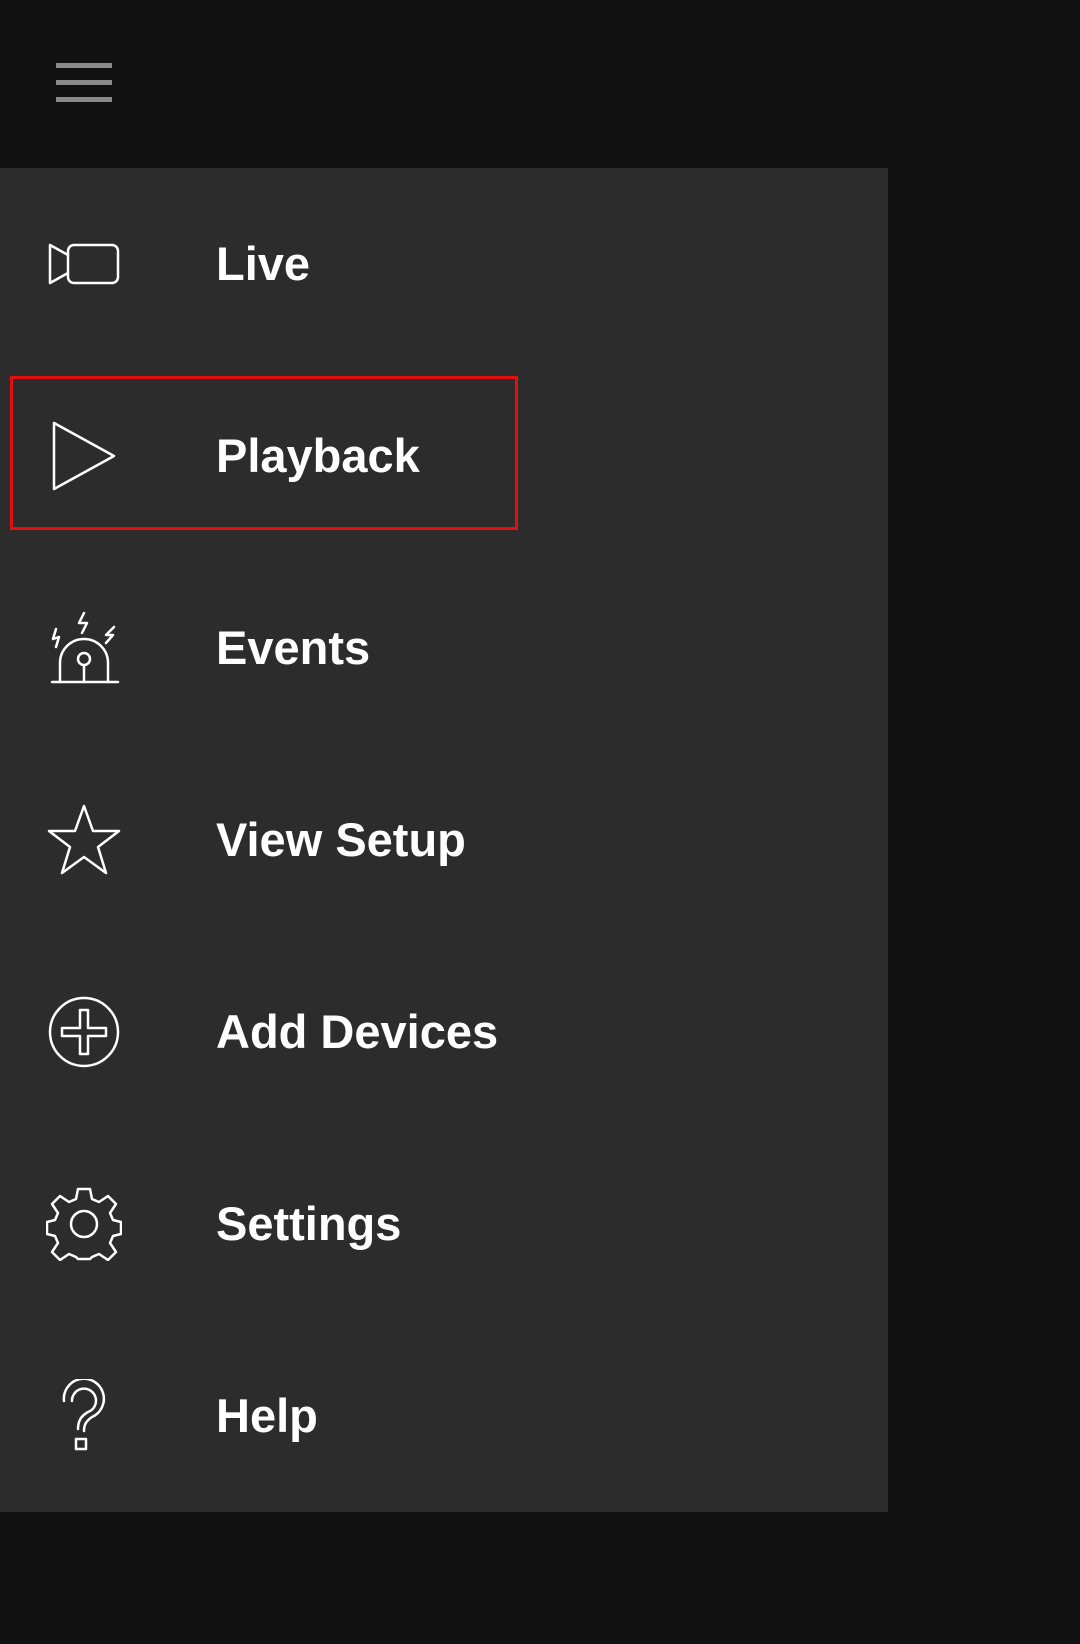 This screenshot has width=1080, height=1644. I want to click on menu-item-label: Playback, so click(318, 455).